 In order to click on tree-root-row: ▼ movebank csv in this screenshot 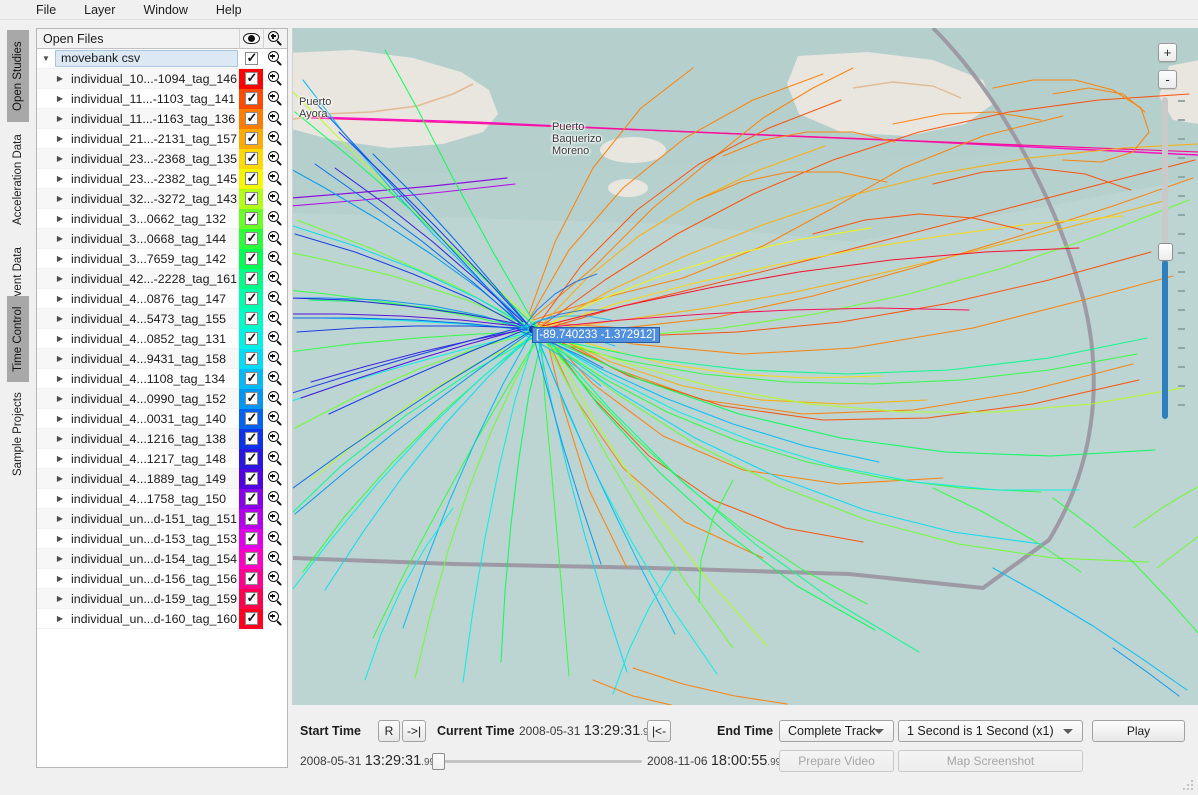, I will do `click(162, 59)`.